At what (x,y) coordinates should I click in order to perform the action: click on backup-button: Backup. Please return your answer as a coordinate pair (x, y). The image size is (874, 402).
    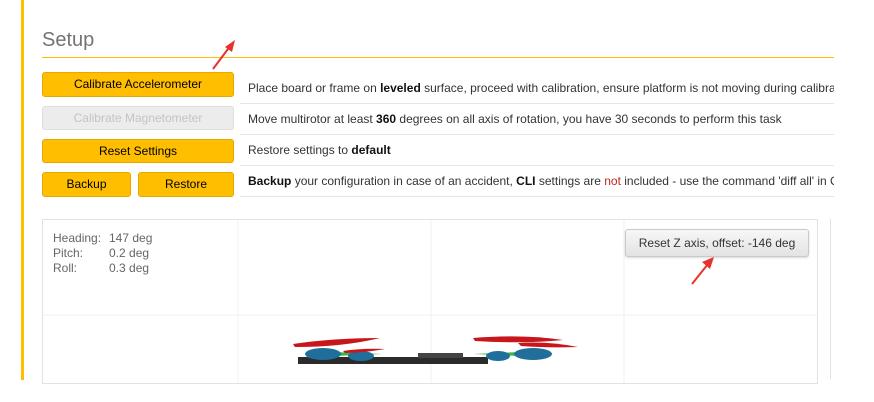
    Looking at the image, I should click on (86, 184).